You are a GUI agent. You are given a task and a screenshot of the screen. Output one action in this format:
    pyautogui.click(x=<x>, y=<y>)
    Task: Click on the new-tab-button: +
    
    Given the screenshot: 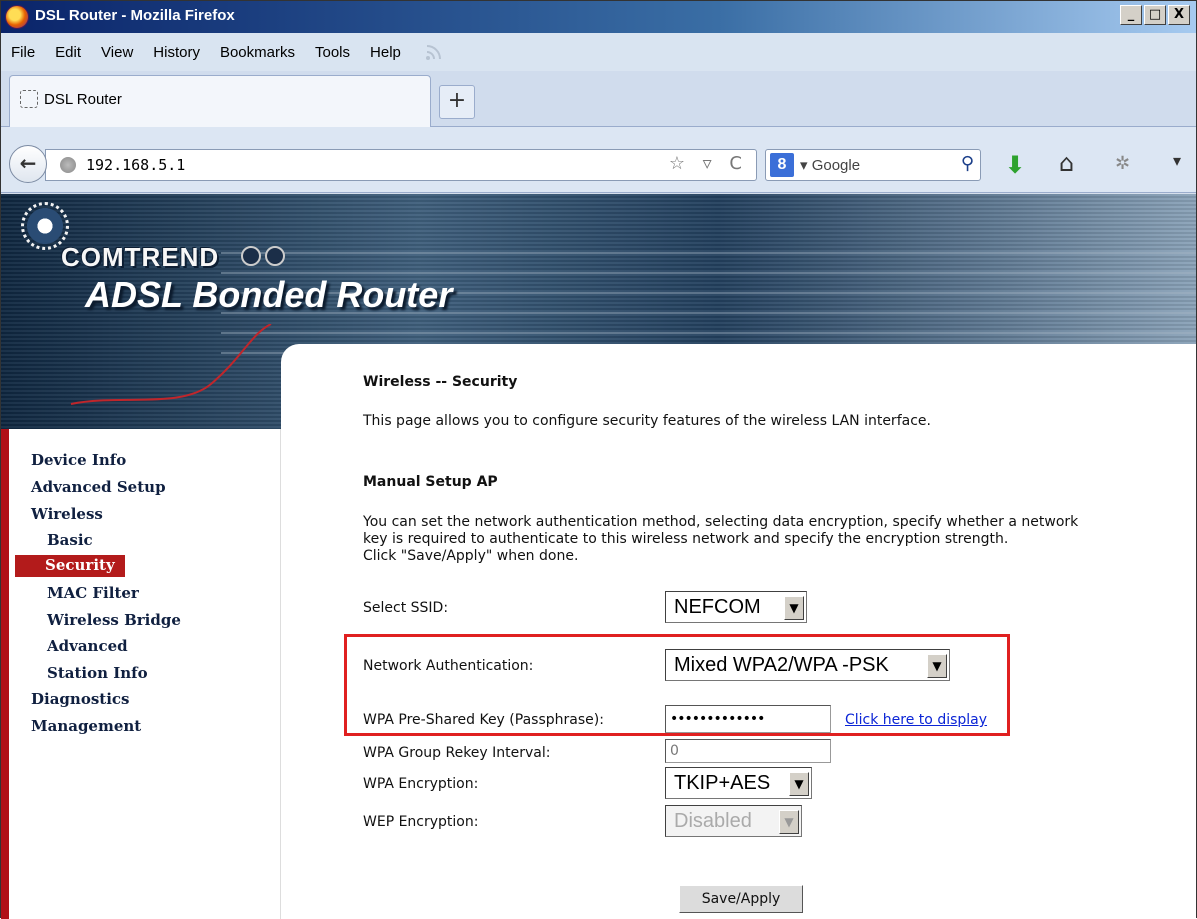 What is the action you would take?
    pyautogui.click(x=457, y=102)
    